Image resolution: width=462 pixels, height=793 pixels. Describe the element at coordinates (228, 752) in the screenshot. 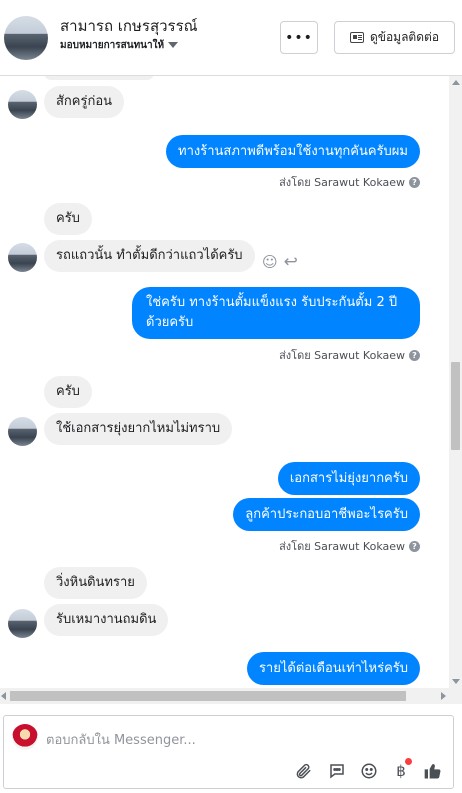

I see `reply-composer: ฿` at that location.